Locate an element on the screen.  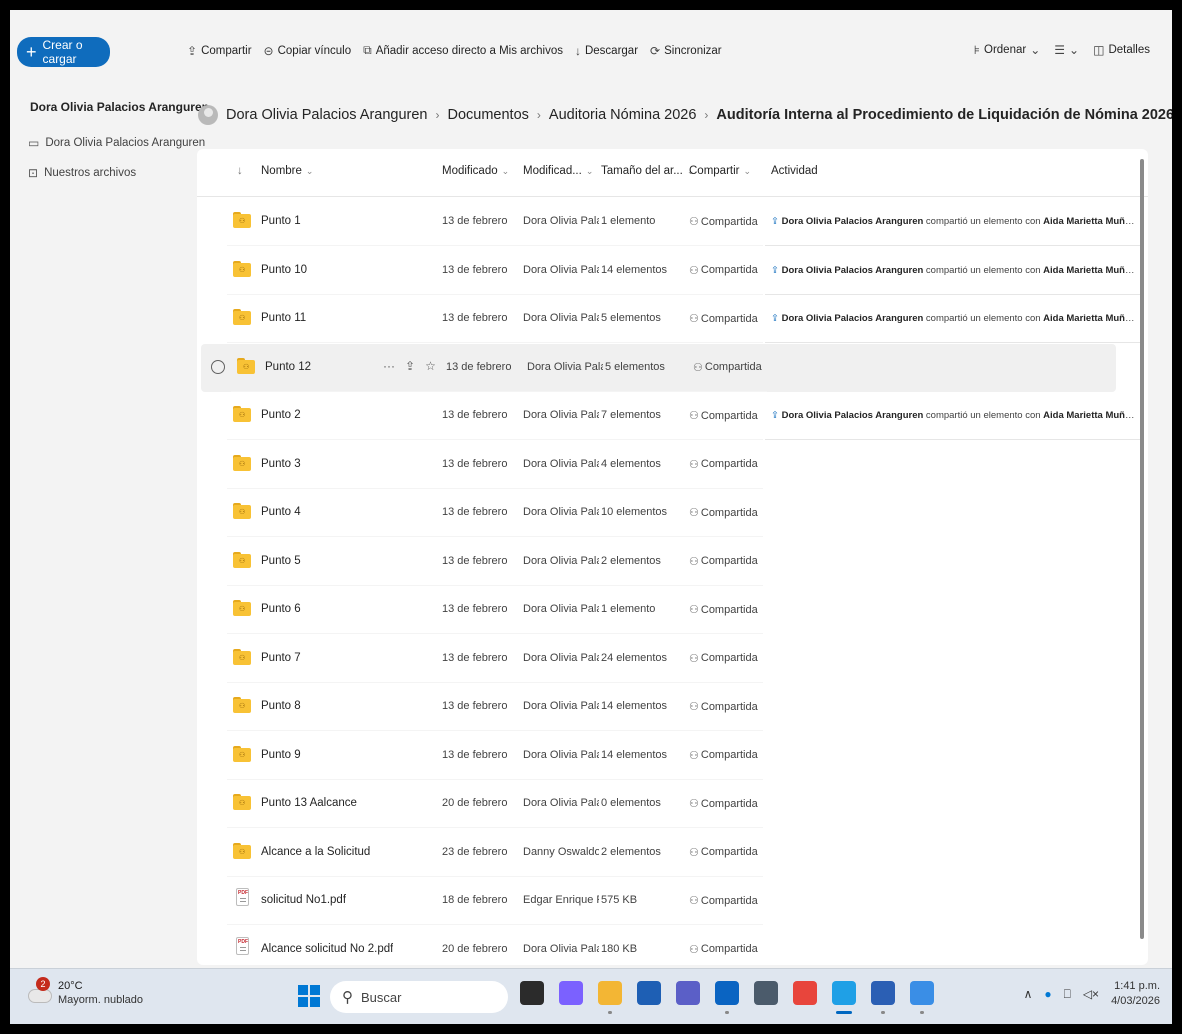
item-name: Punto 9 is located at coordinates (281, 755).